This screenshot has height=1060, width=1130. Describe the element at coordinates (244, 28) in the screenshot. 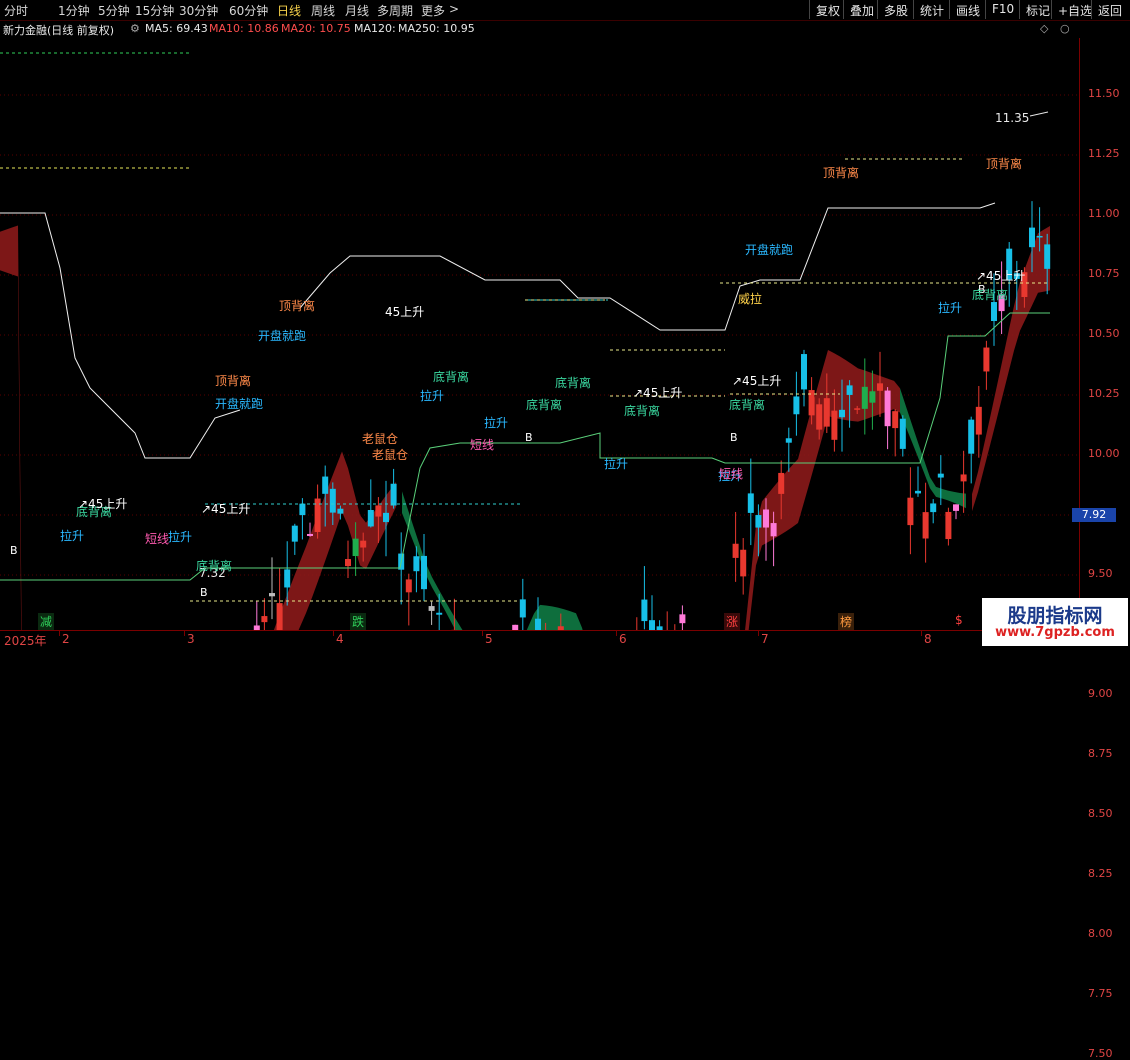

I see `ma10-value: MA10: 10.86` at that location.